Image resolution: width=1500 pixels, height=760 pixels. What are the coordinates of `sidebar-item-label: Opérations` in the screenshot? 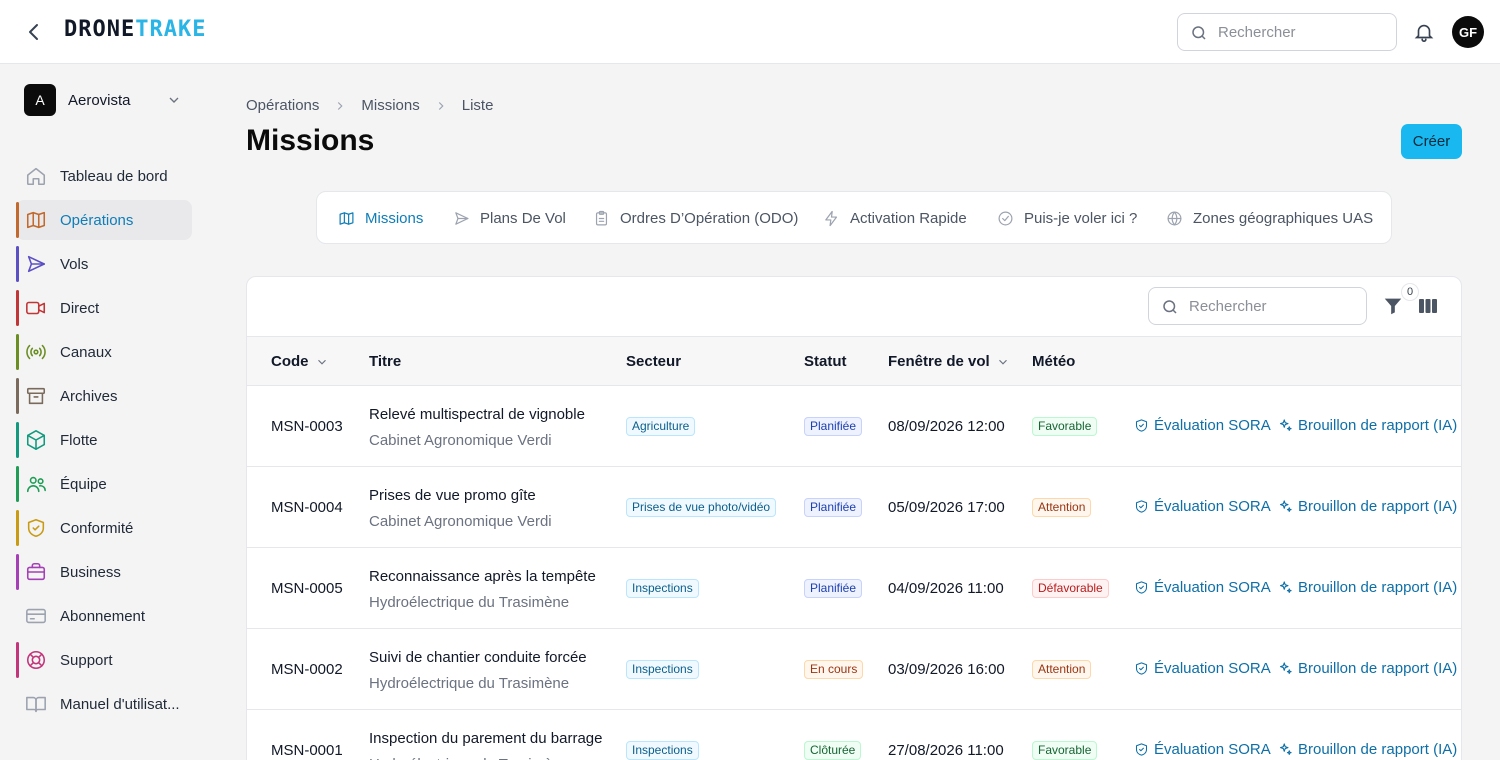 It's located at (97, 220).